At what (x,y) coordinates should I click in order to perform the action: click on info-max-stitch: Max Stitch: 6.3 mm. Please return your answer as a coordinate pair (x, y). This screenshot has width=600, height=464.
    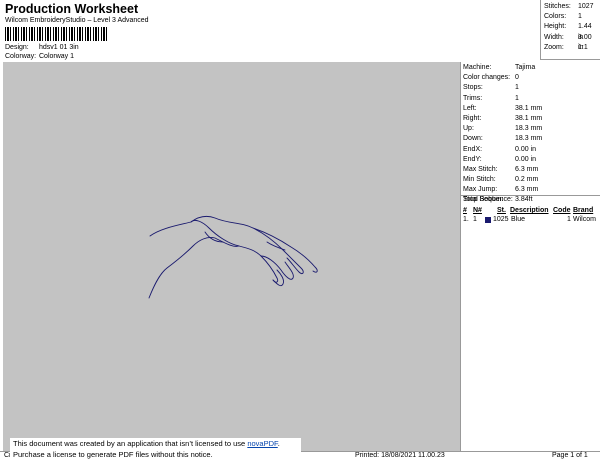
    Looking at the image, I should click on (501, 169).